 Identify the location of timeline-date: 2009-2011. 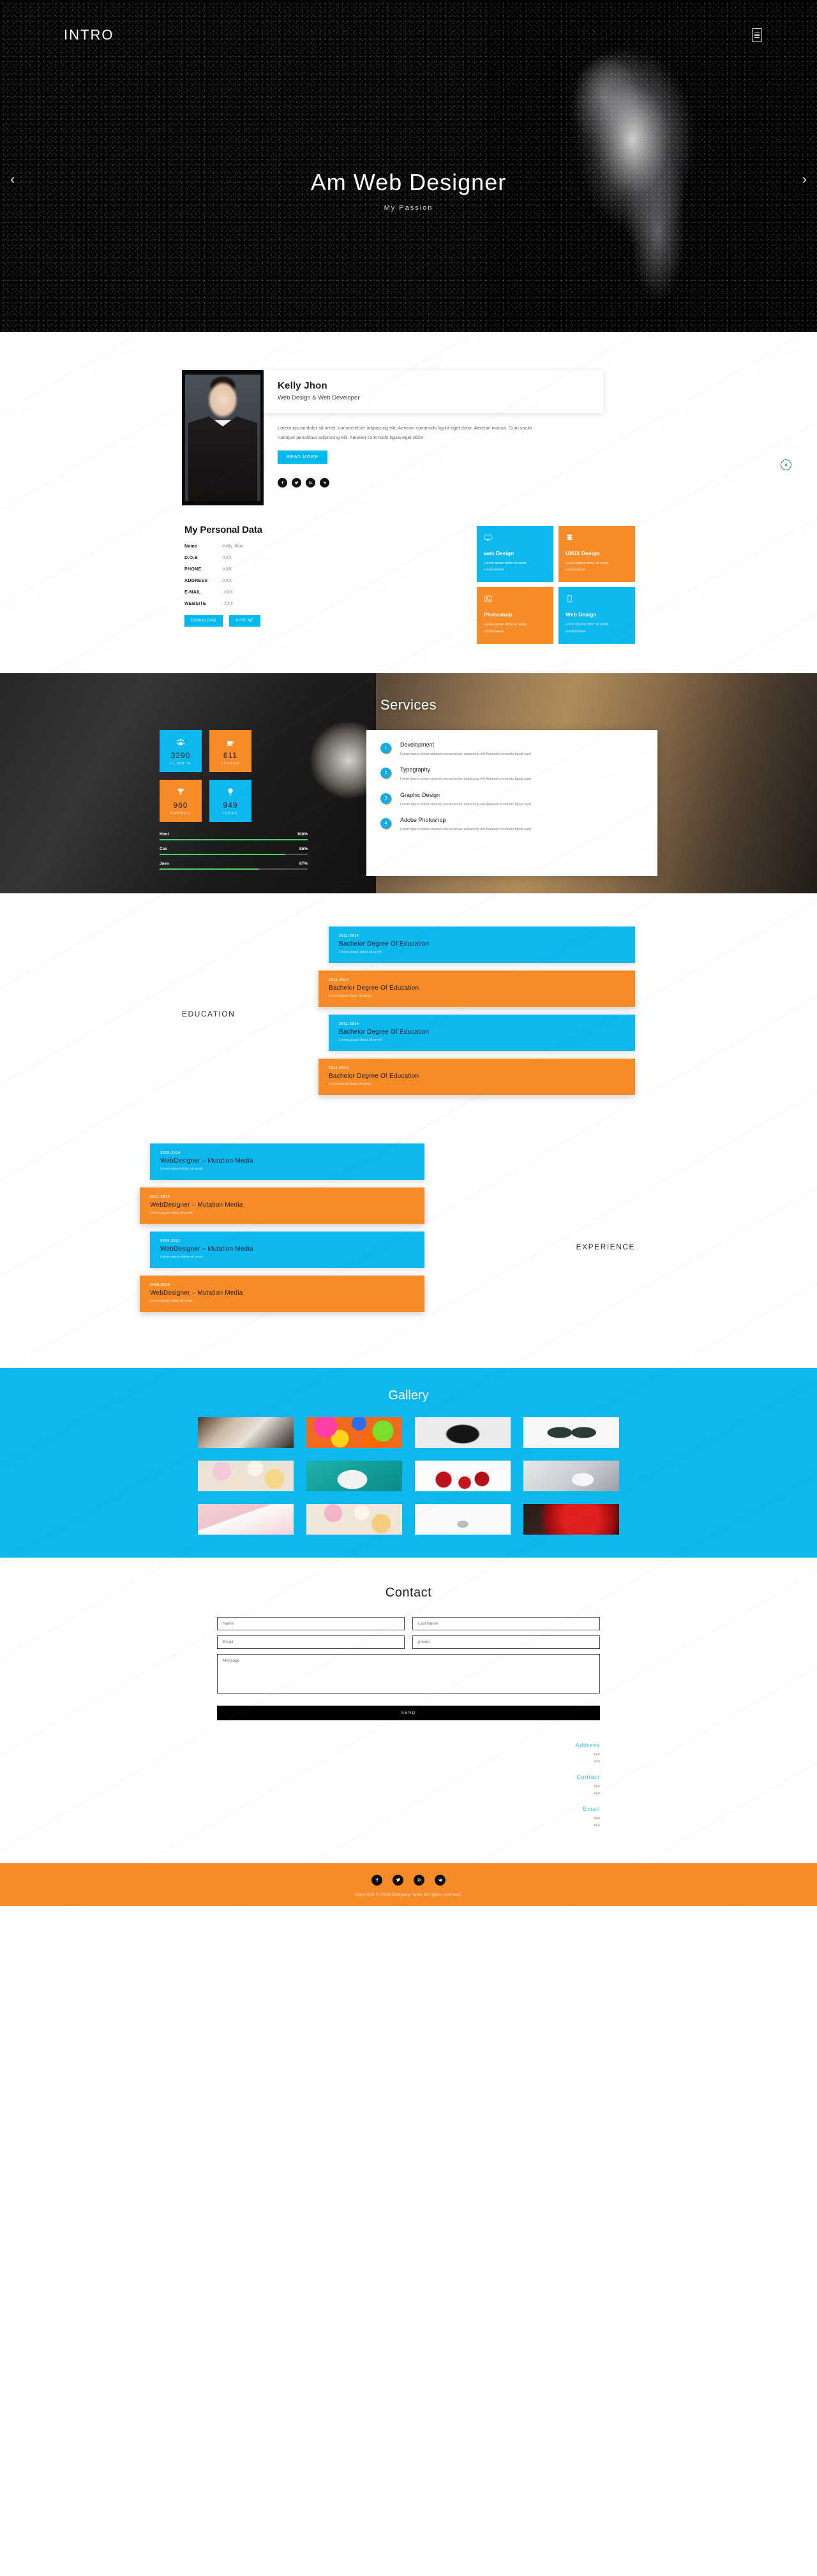
(170, 1241).